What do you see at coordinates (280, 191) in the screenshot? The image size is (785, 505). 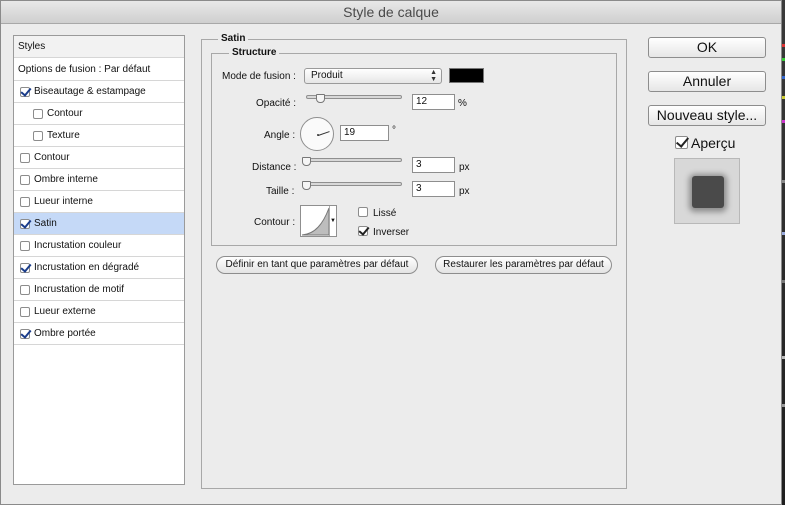 I see `size-label: Taille :` at bounding box center [280, 191].